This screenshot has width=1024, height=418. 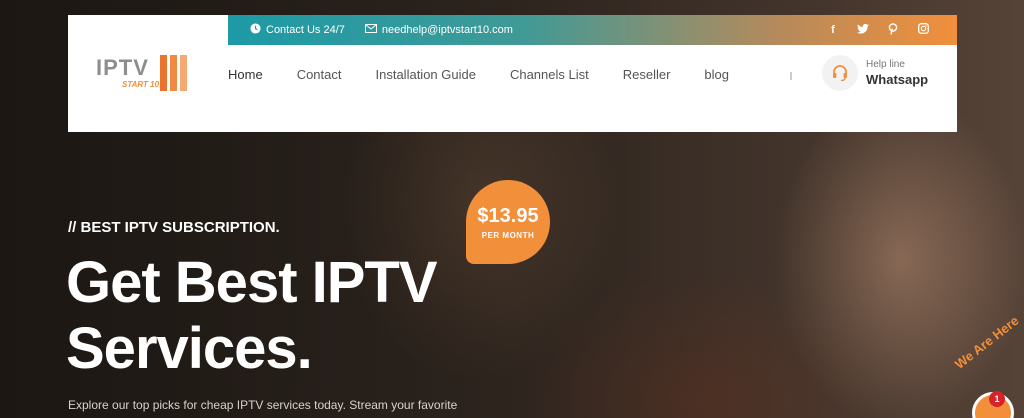 What do you see at coordinates (833, 30) in the screenshot?
I see `facebook-icon: f` at bounding box center [833, 30].